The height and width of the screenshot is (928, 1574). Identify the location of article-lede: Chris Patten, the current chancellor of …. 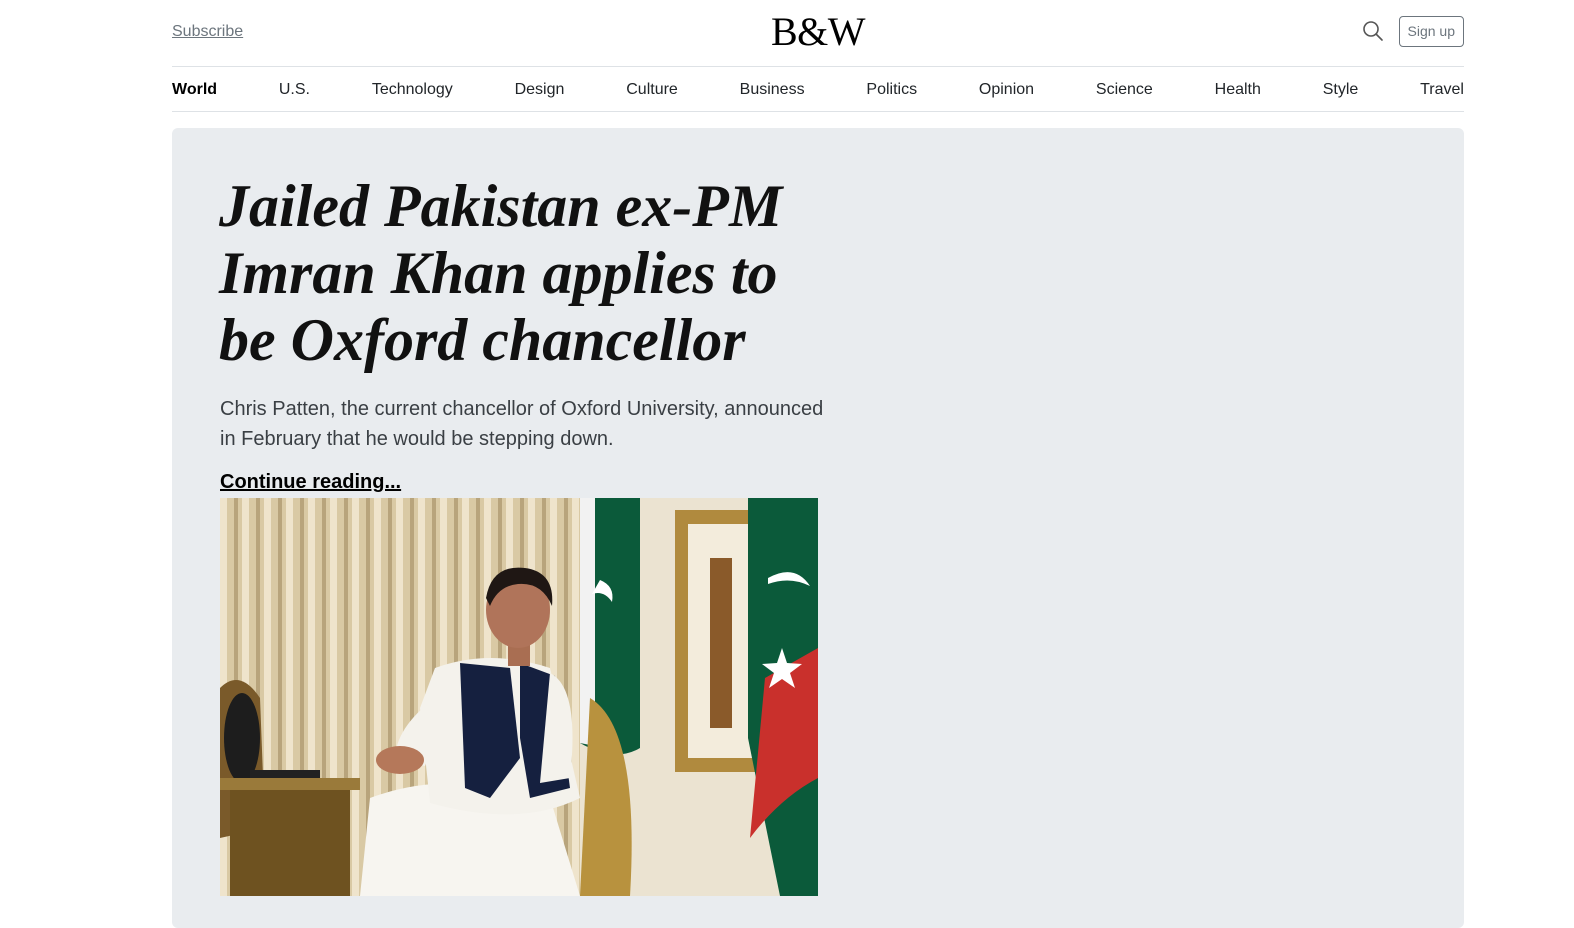
(522, 424).